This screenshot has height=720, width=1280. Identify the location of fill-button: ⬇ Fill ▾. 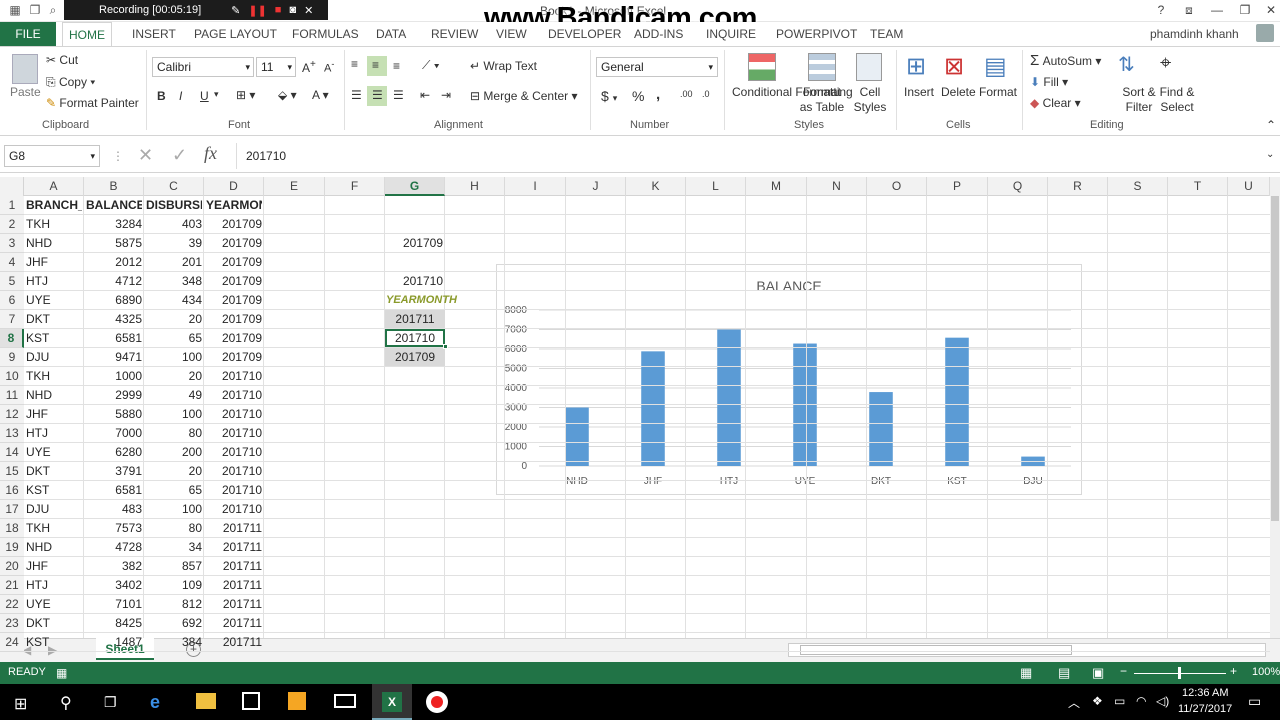
(1049, 82).